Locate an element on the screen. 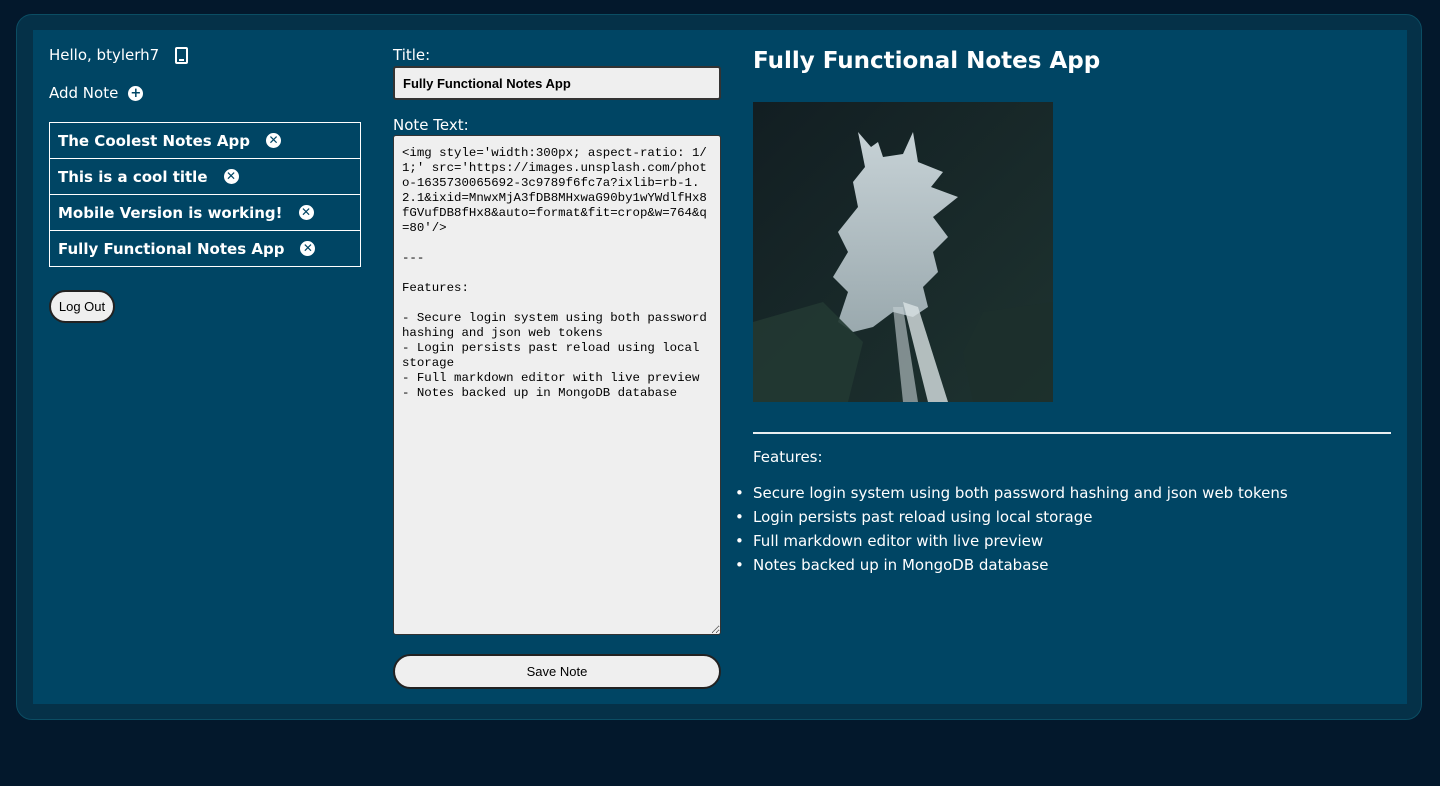 The image size is (1440, 786). add-note-button: Add Note + is located at coordinates (96, 93).